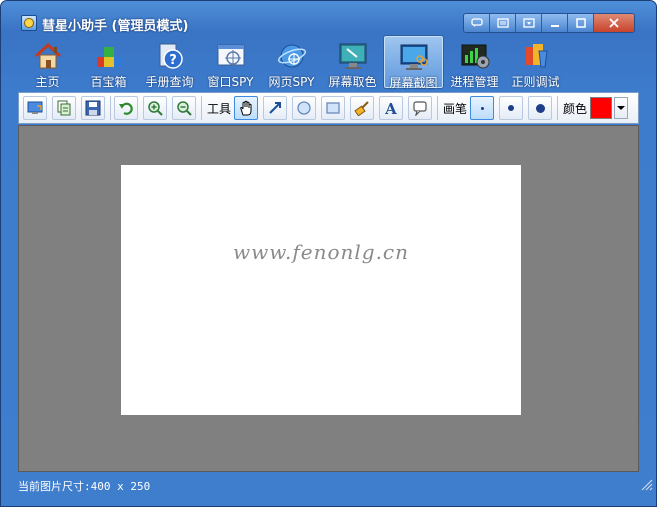 The width and height of the screenshot is (657, 507). What do you see at coordinates (291, 56) in the screenshot?
I see `web-spy-icon` at bounding box center [291, 56].